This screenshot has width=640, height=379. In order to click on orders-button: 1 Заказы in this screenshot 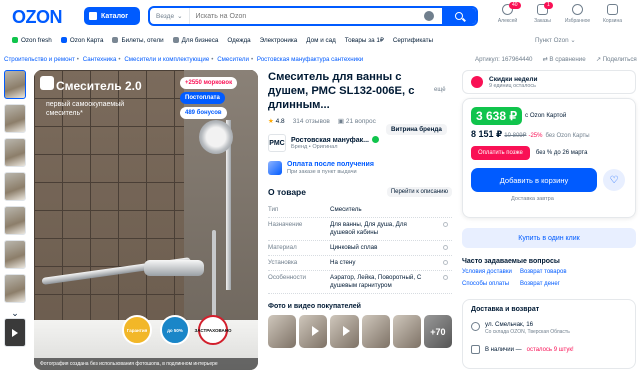, I will do `click(542, 13)`.